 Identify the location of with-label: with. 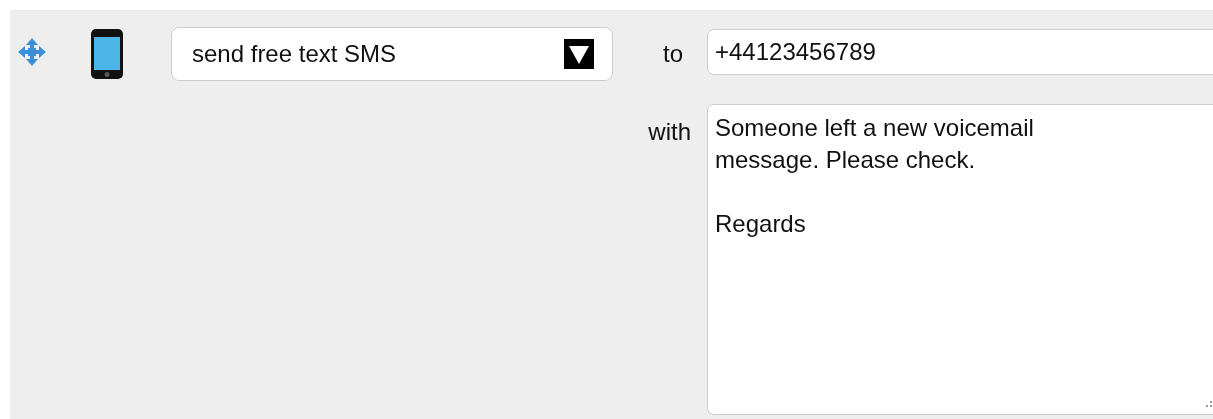
(669, 132).